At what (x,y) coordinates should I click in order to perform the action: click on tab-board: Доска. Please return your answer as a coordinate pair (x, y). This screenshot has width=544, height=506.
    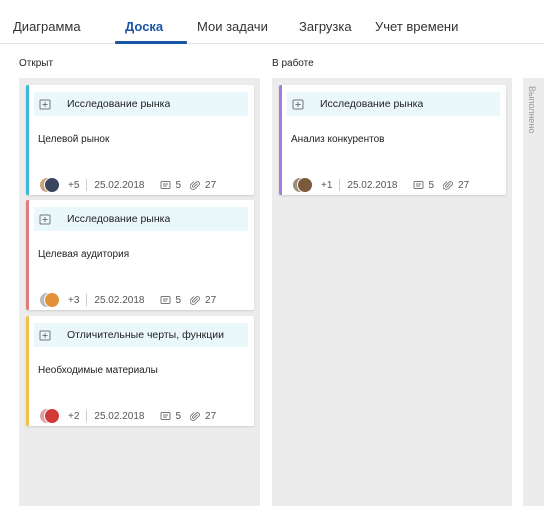
    Looking at the image, I should click on (144, 26).